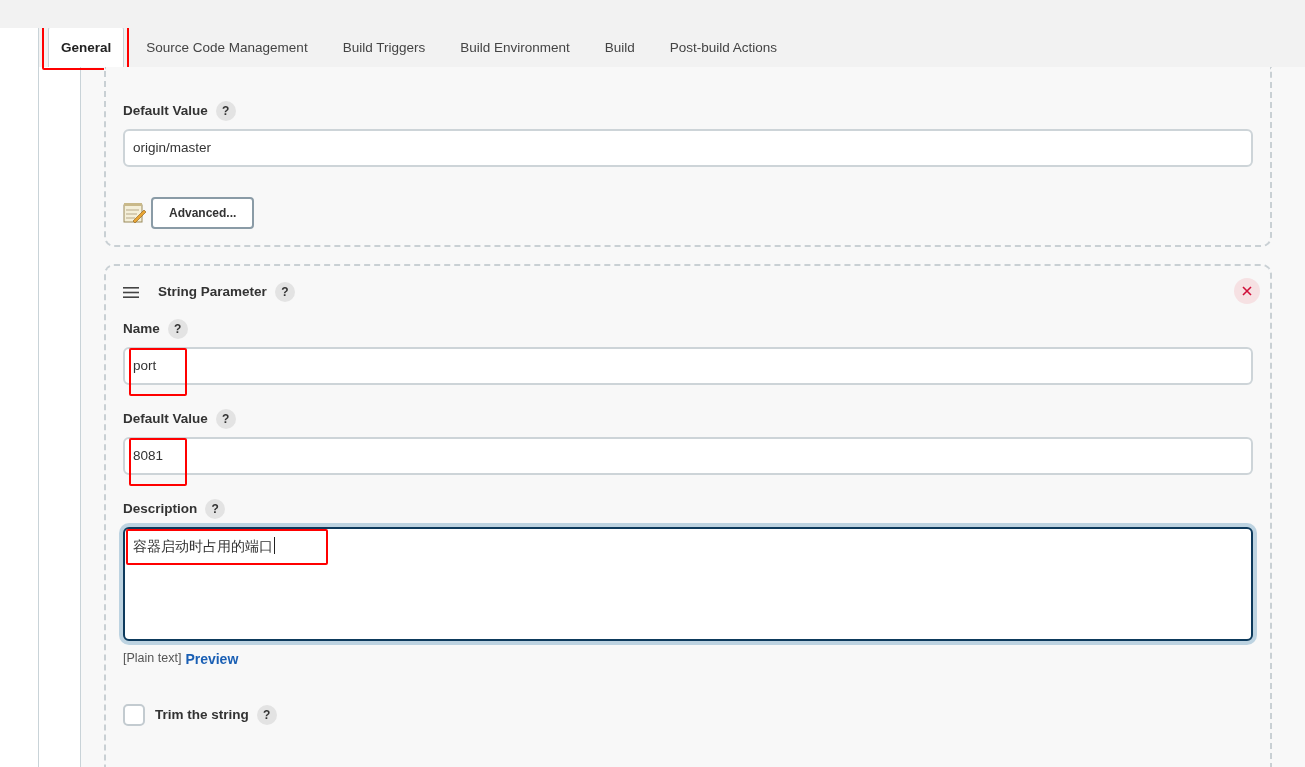 The width and height of the screenshot is (1305, 767). Describe the element at coordinates (688, 365) in the screenshot. I see `text-input: port` at that location.